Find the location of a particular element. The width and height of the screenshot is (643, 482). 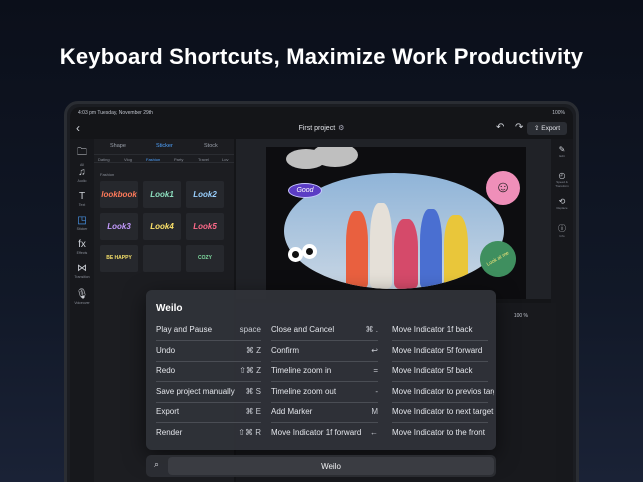

tool-sticker: ◳ Sticker is located at coordinates (82, 223).